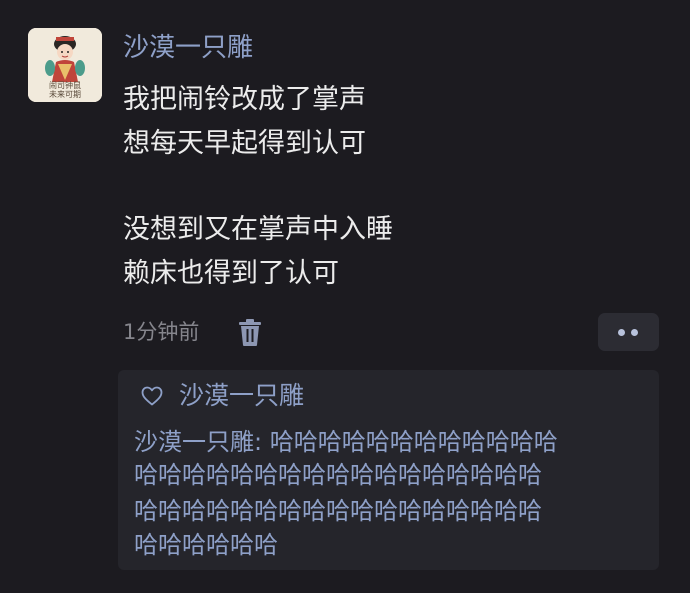  I want to click on comment-text-line: 哈哈哈哈哈哈, so click(206, 545).